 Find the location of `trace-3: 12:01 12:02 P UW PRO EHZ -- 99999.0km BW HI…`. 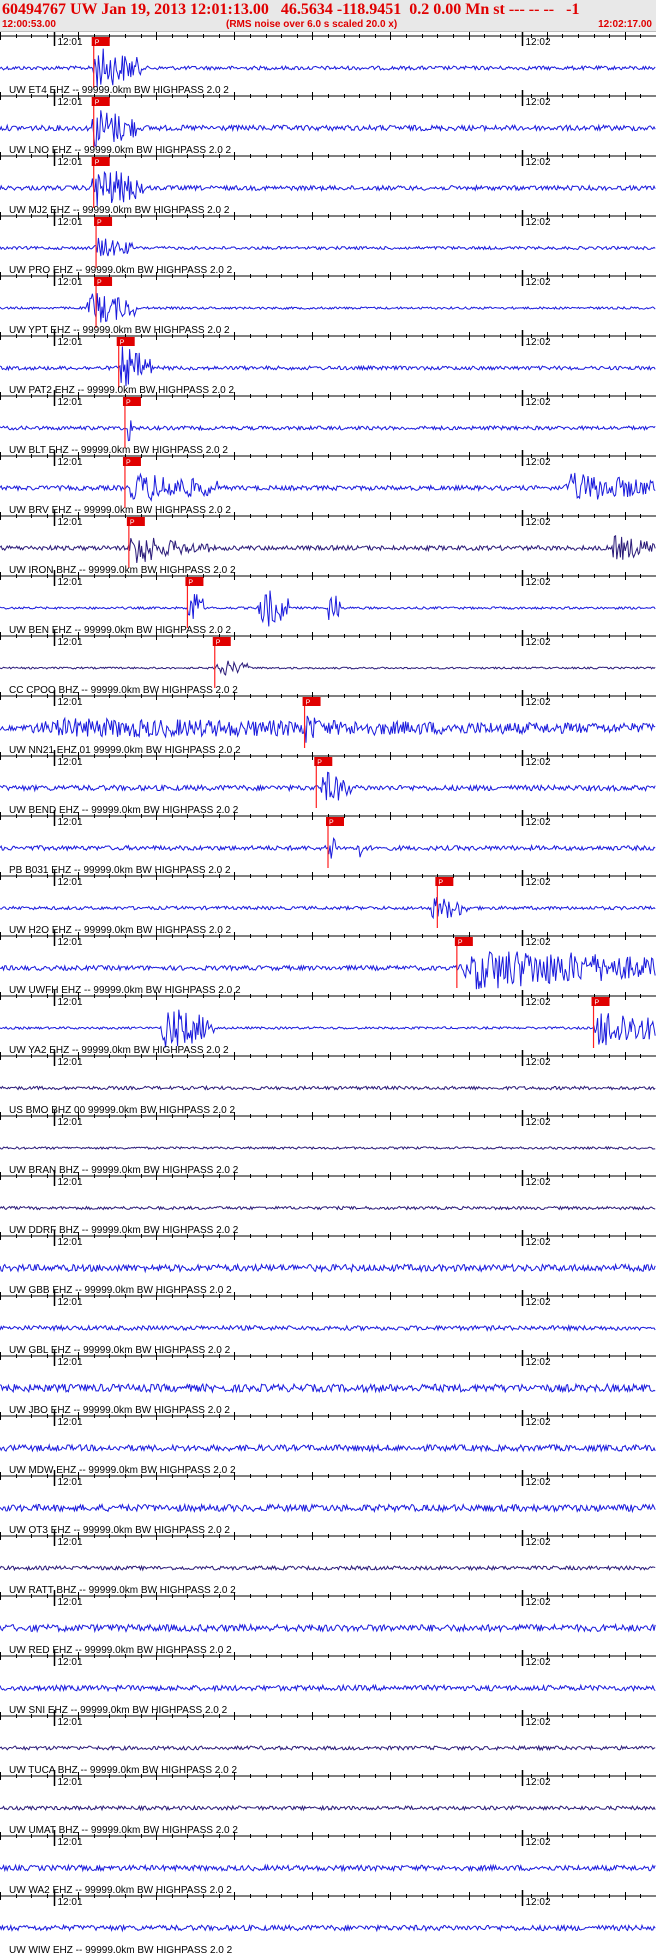

trace-3: 12:01 12:02 P UW PRO EHZ -- 99999.0km BW HI… is located at coordinates (328, 243).